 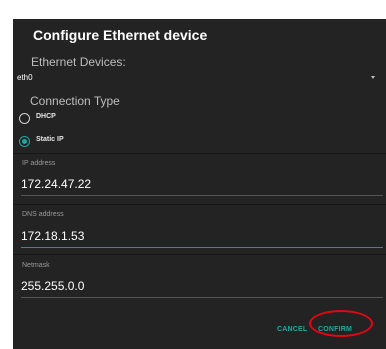 I want to click on confirm-button: CONFIRM, so click(x=335, y=329).